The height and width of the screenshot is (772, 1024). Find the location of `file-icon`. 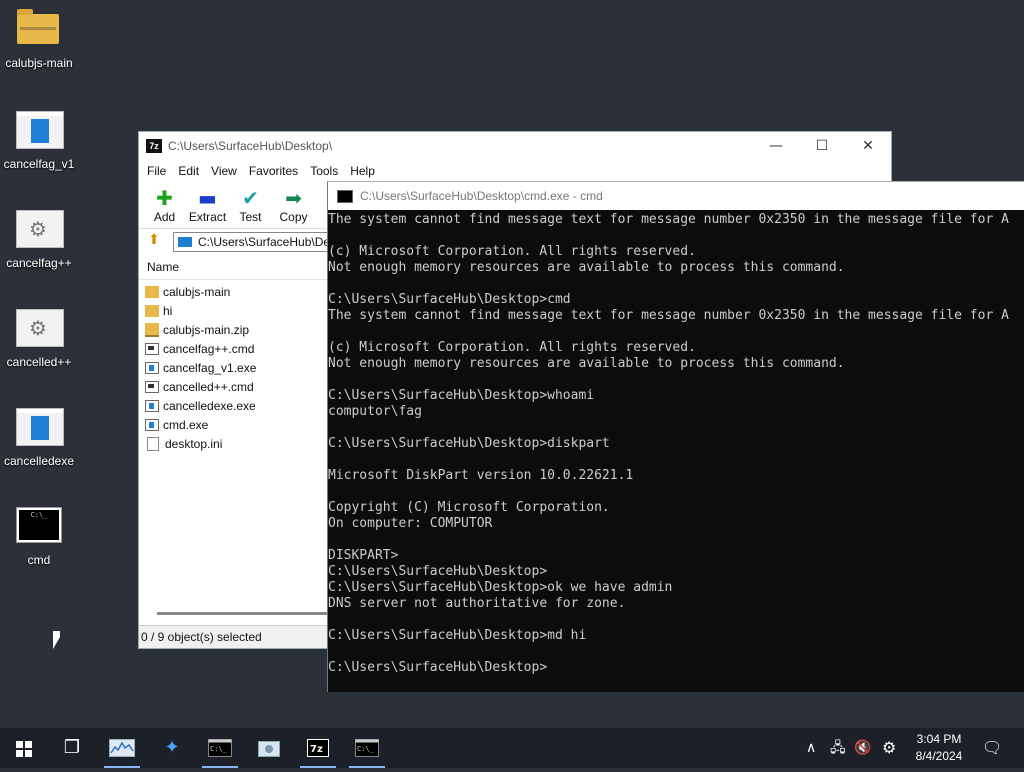

file-icon is located at coordinates (153, 443).